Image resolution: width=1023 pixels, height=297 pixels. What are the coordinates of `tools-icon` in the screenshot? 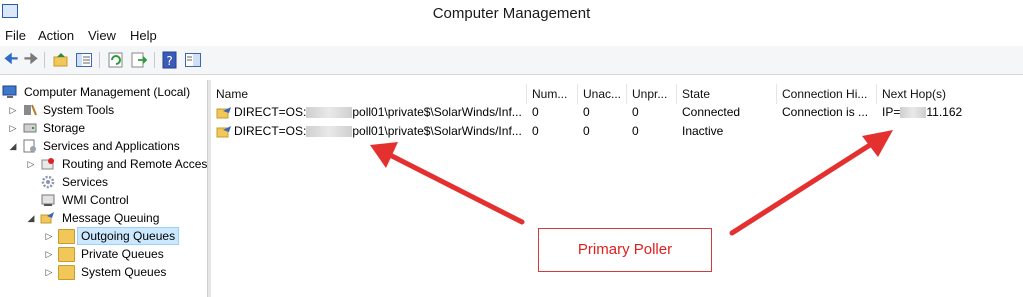 It's located at (29, 109).